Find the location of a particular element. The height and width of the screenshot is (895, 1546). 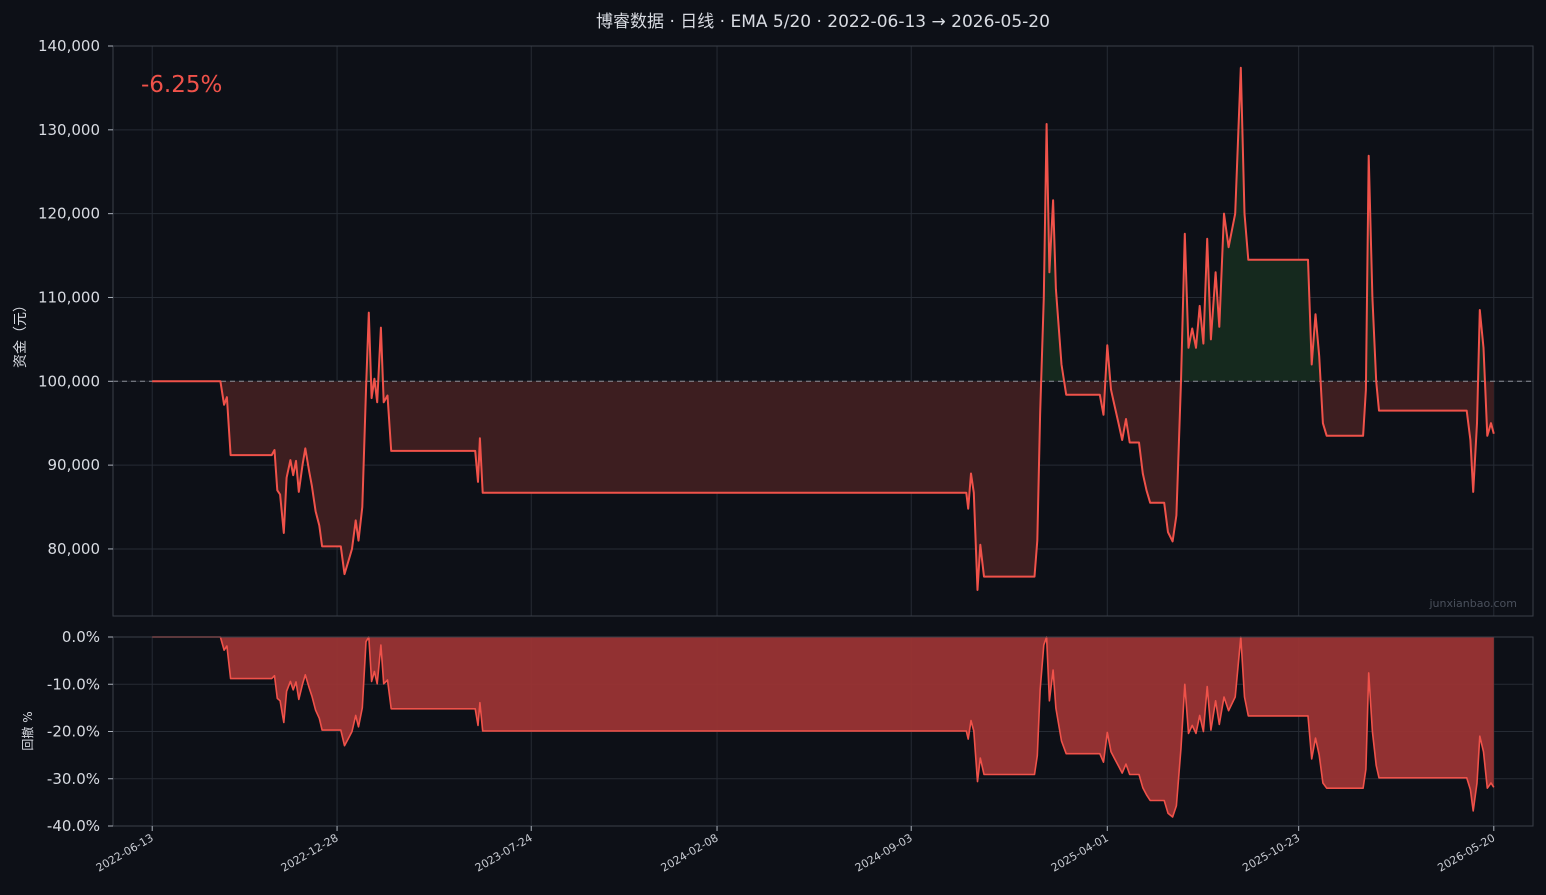

equity-ytick-label-2: 100,000 is located at coordinates (69, 381).